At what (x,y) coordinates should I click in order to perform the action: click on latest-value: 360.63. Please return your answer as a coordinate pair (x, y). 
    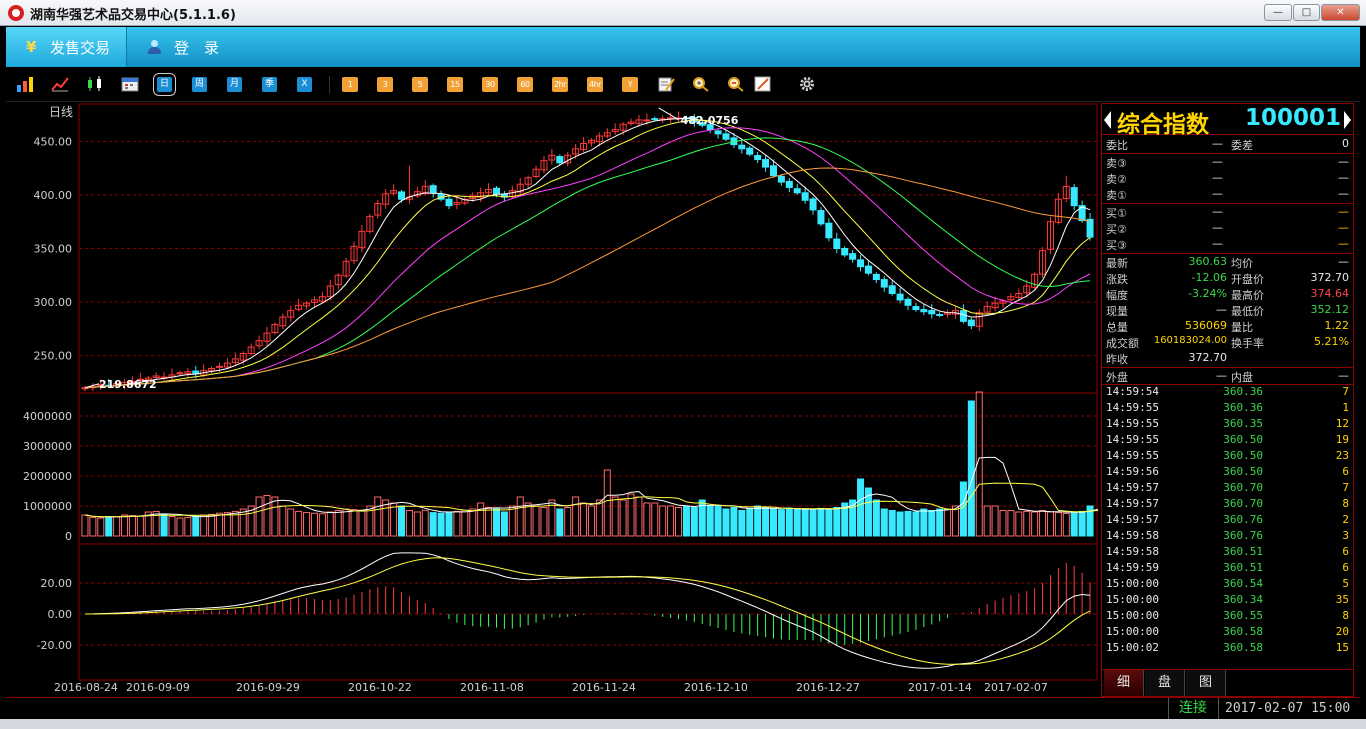
    Looking at the image, I should click on (1208, 261).